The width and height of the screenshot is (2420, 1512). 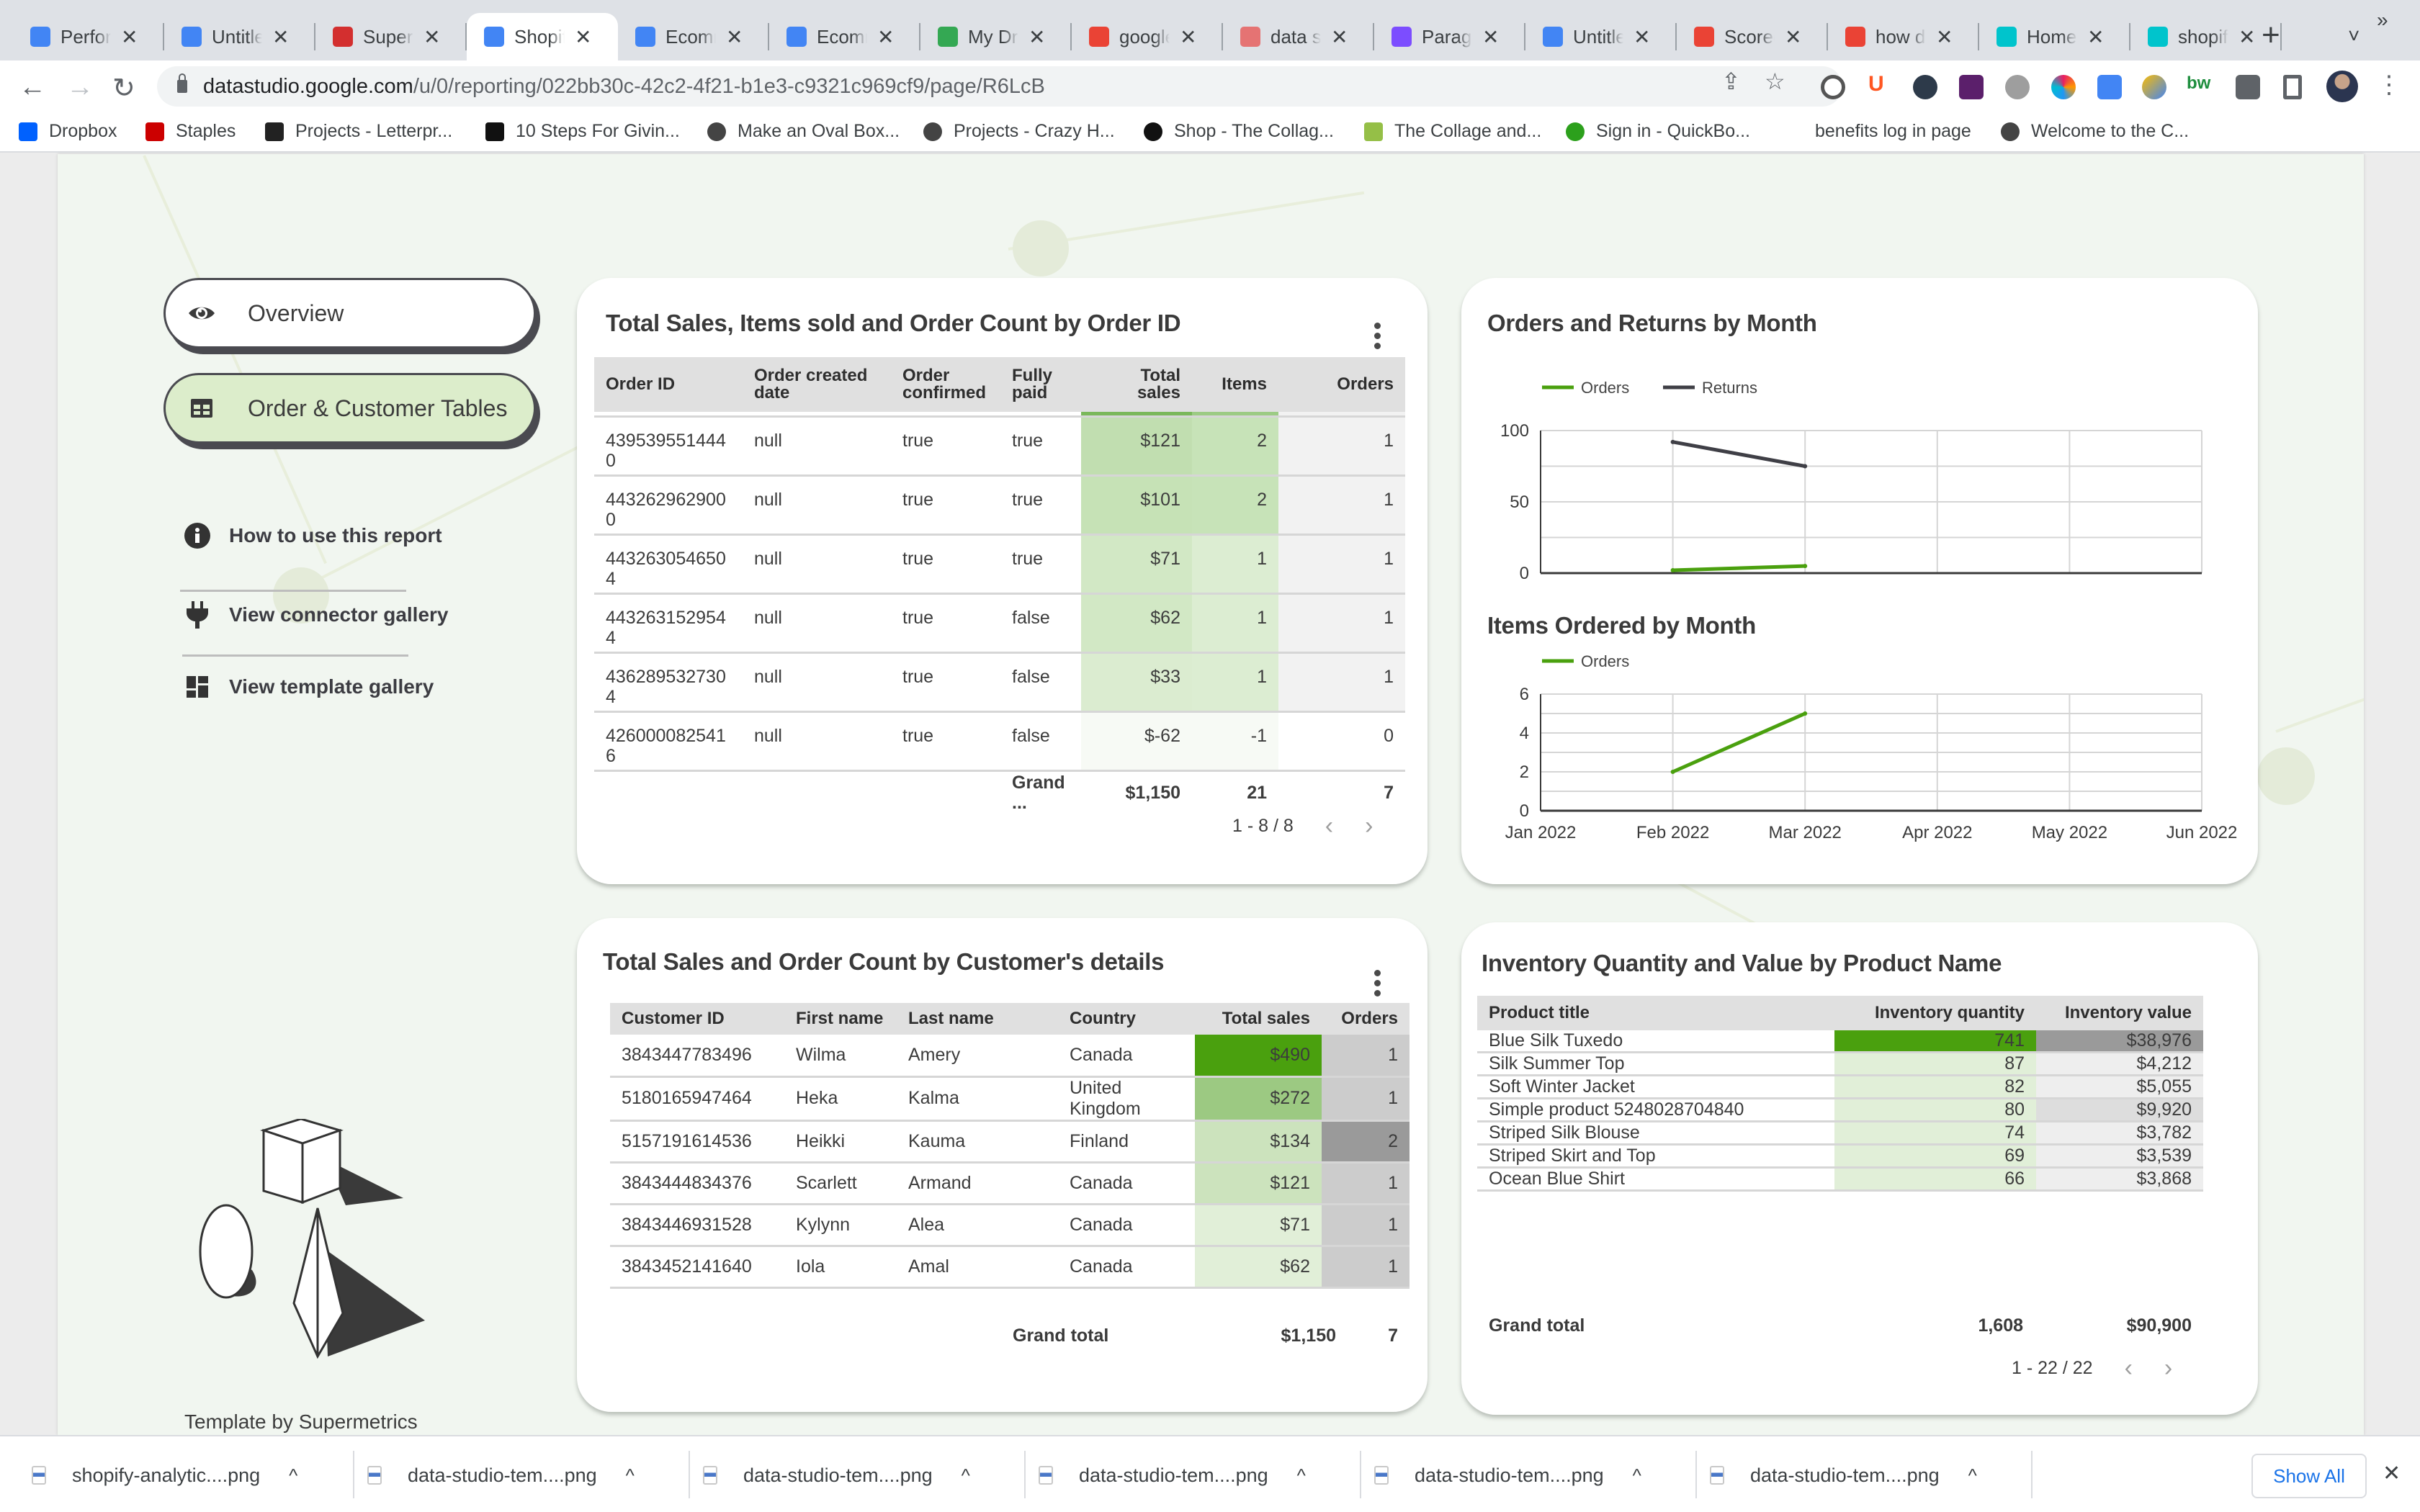 What do you see at coordinates (1893, 131) in the screenshot?
I see `bookmark-item: benefits log in page` at bounding box center [1893, 131].